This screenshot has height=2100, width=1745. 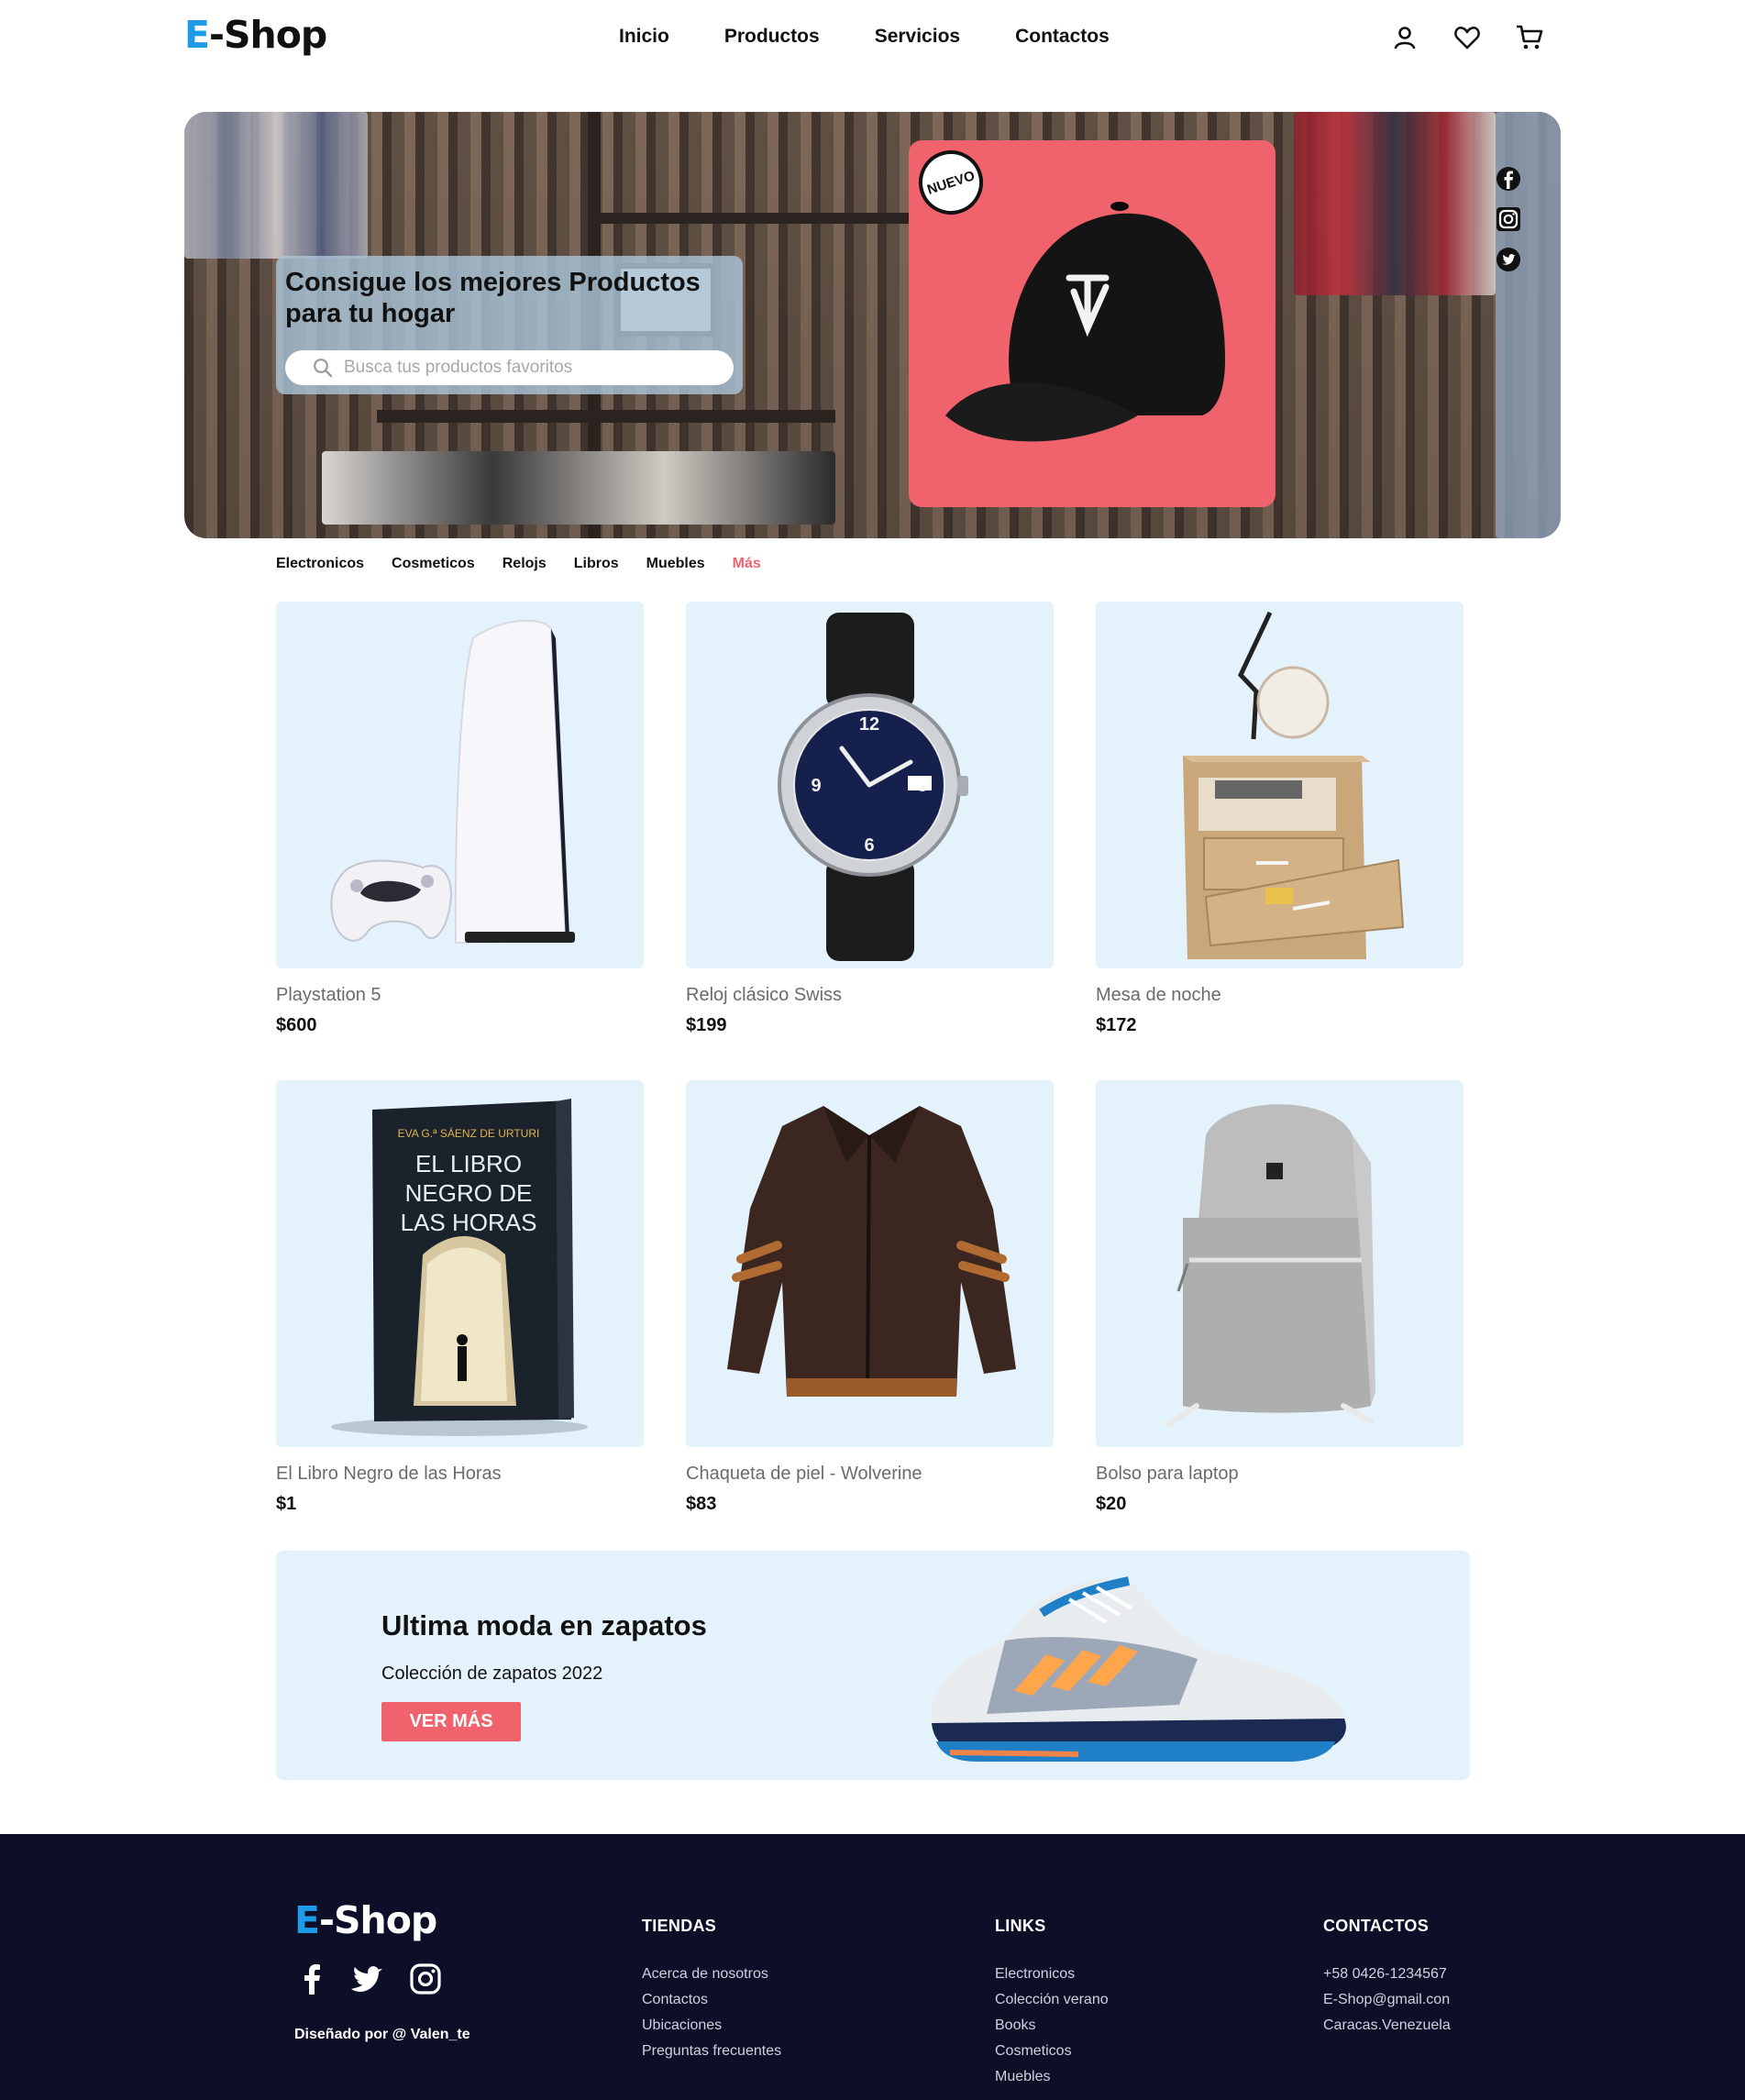 What do you see at coordinates (918, 37) in the screenshot?
I see `nav-servicios: Servicios` at bounding box center [918, 37].